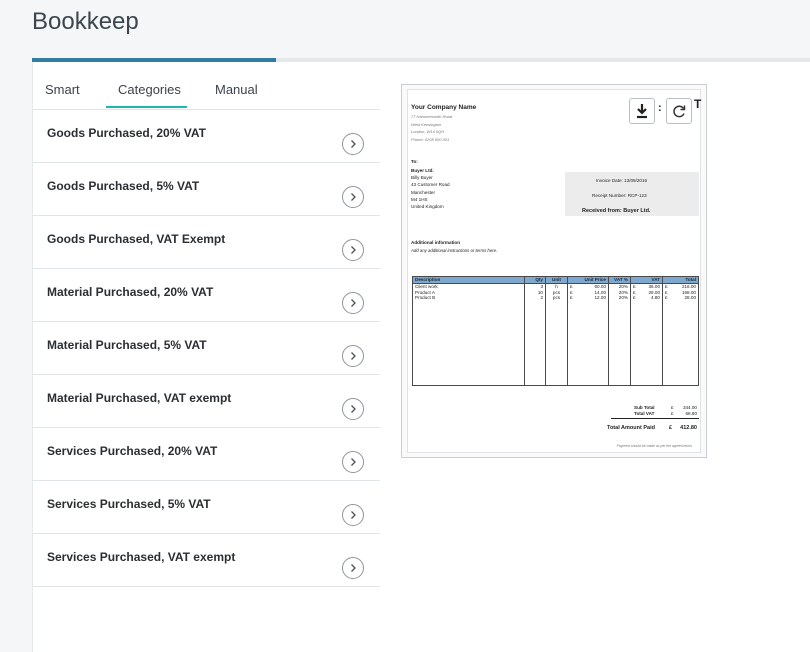  I want to click on category-item: Goods Purchased, 20% VAT, so click(206, 136).